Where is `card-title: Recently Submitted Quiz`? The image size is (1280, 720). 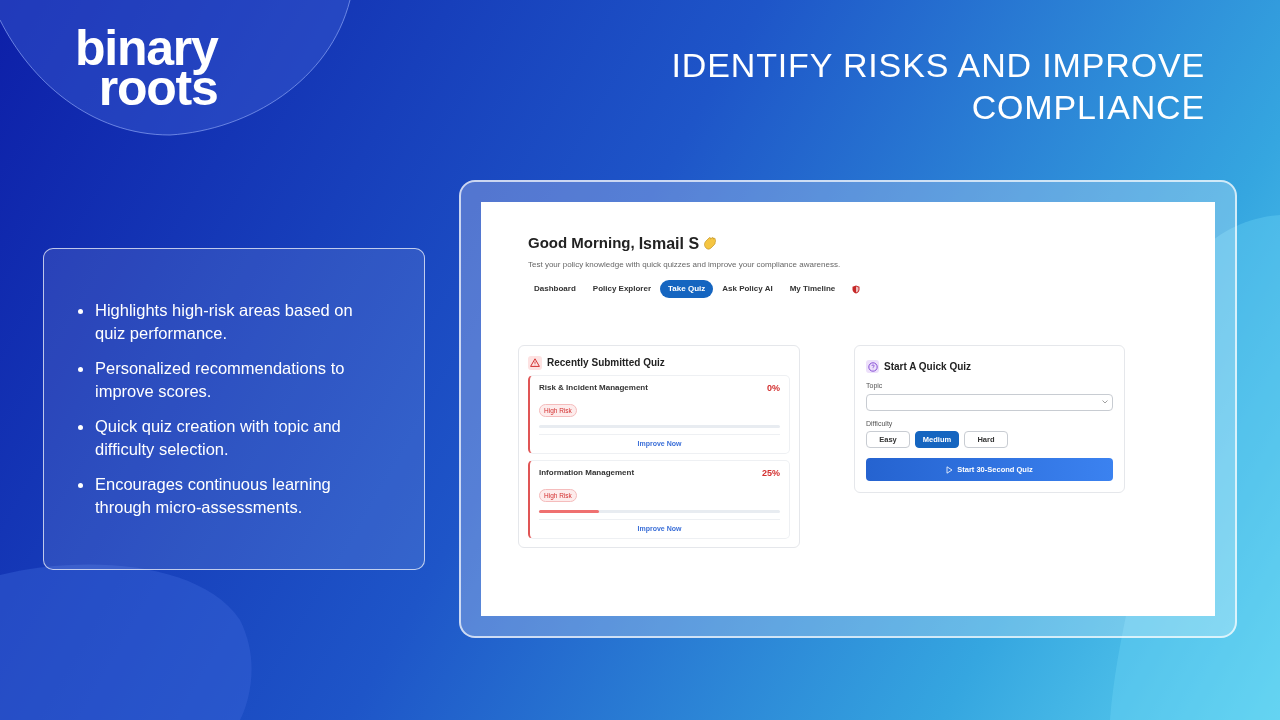 card-title: Recently Submitted Quiz is located at coordinates (606, 363).